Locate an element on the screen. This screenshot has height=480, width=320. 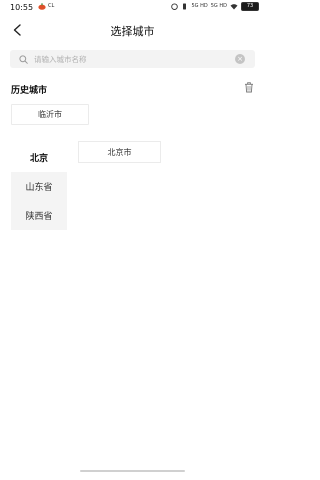
page-title: 选择城市 is located at coordinates (132, 31).